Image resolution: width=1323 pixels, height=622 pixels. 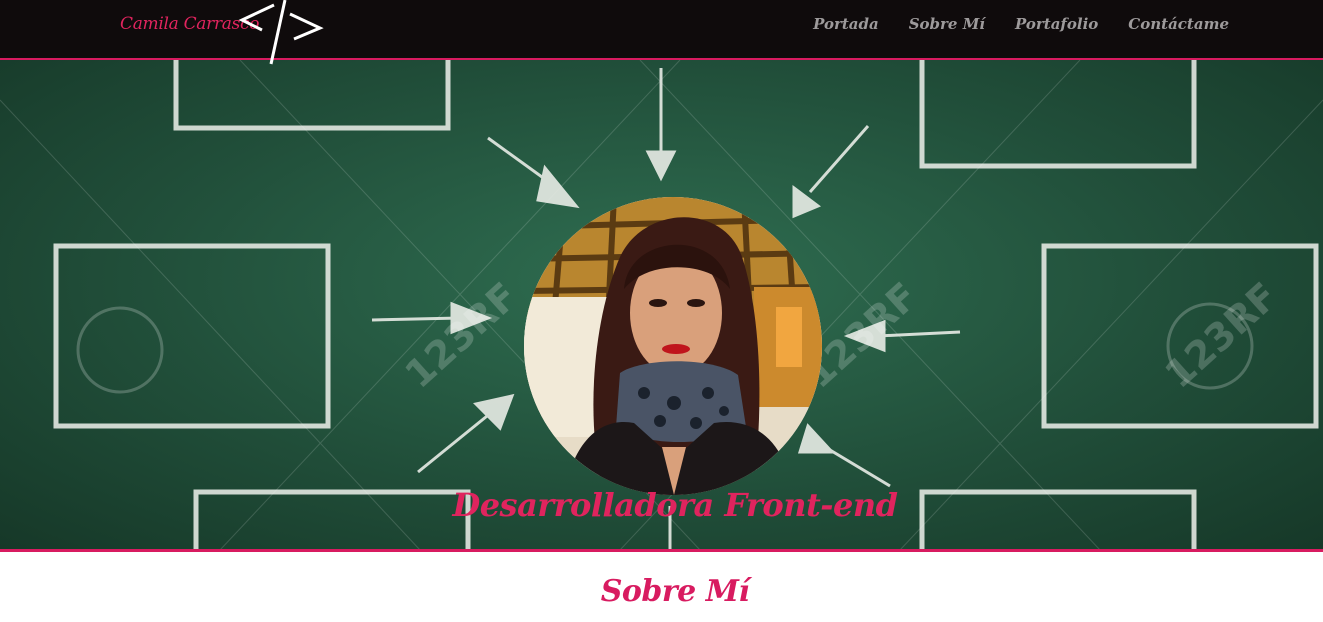 What do you see at coordinates (947, 24) in the screenshot?
I see `nav-link-sobre-mi: Sobre Mí` at bounding box center [947, 24].